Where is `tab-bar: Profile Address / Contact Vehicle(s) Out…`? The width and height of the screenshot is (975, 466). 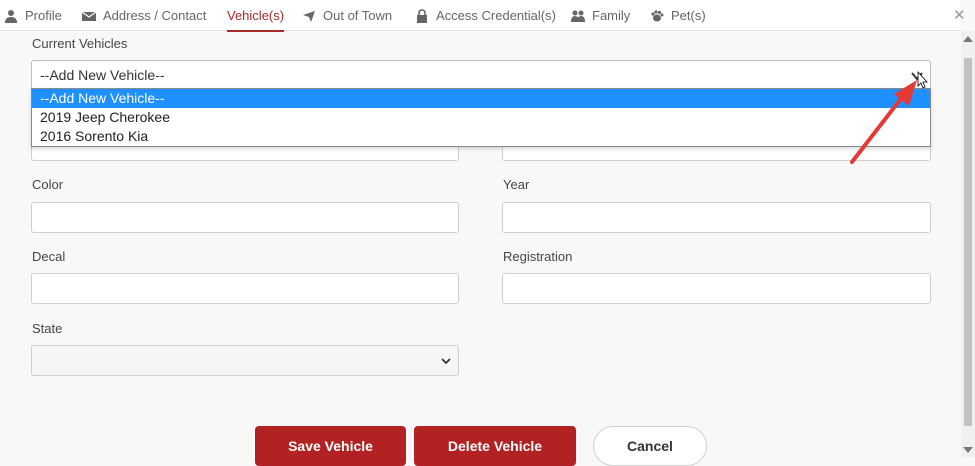
tab-bar: Profile Address / Contact Vehicle(s) Out… is located at coordinates (480, 16).